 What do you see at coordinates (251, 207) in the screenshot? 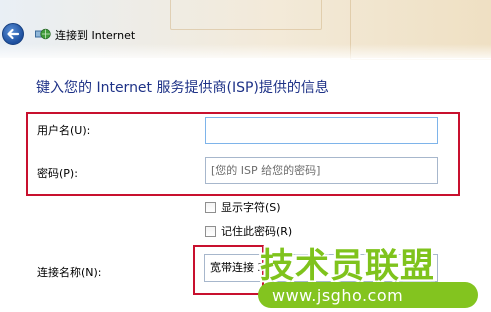
I see `show-chars-label: 显示字符(S)` at bounding box center [251, 207].